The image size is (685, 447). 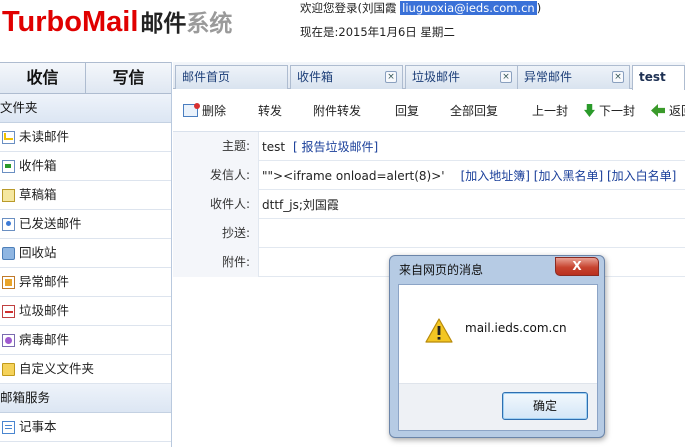 I want to click on mail-to: dttf_js;刘国霞, so click(x=300, y=204).